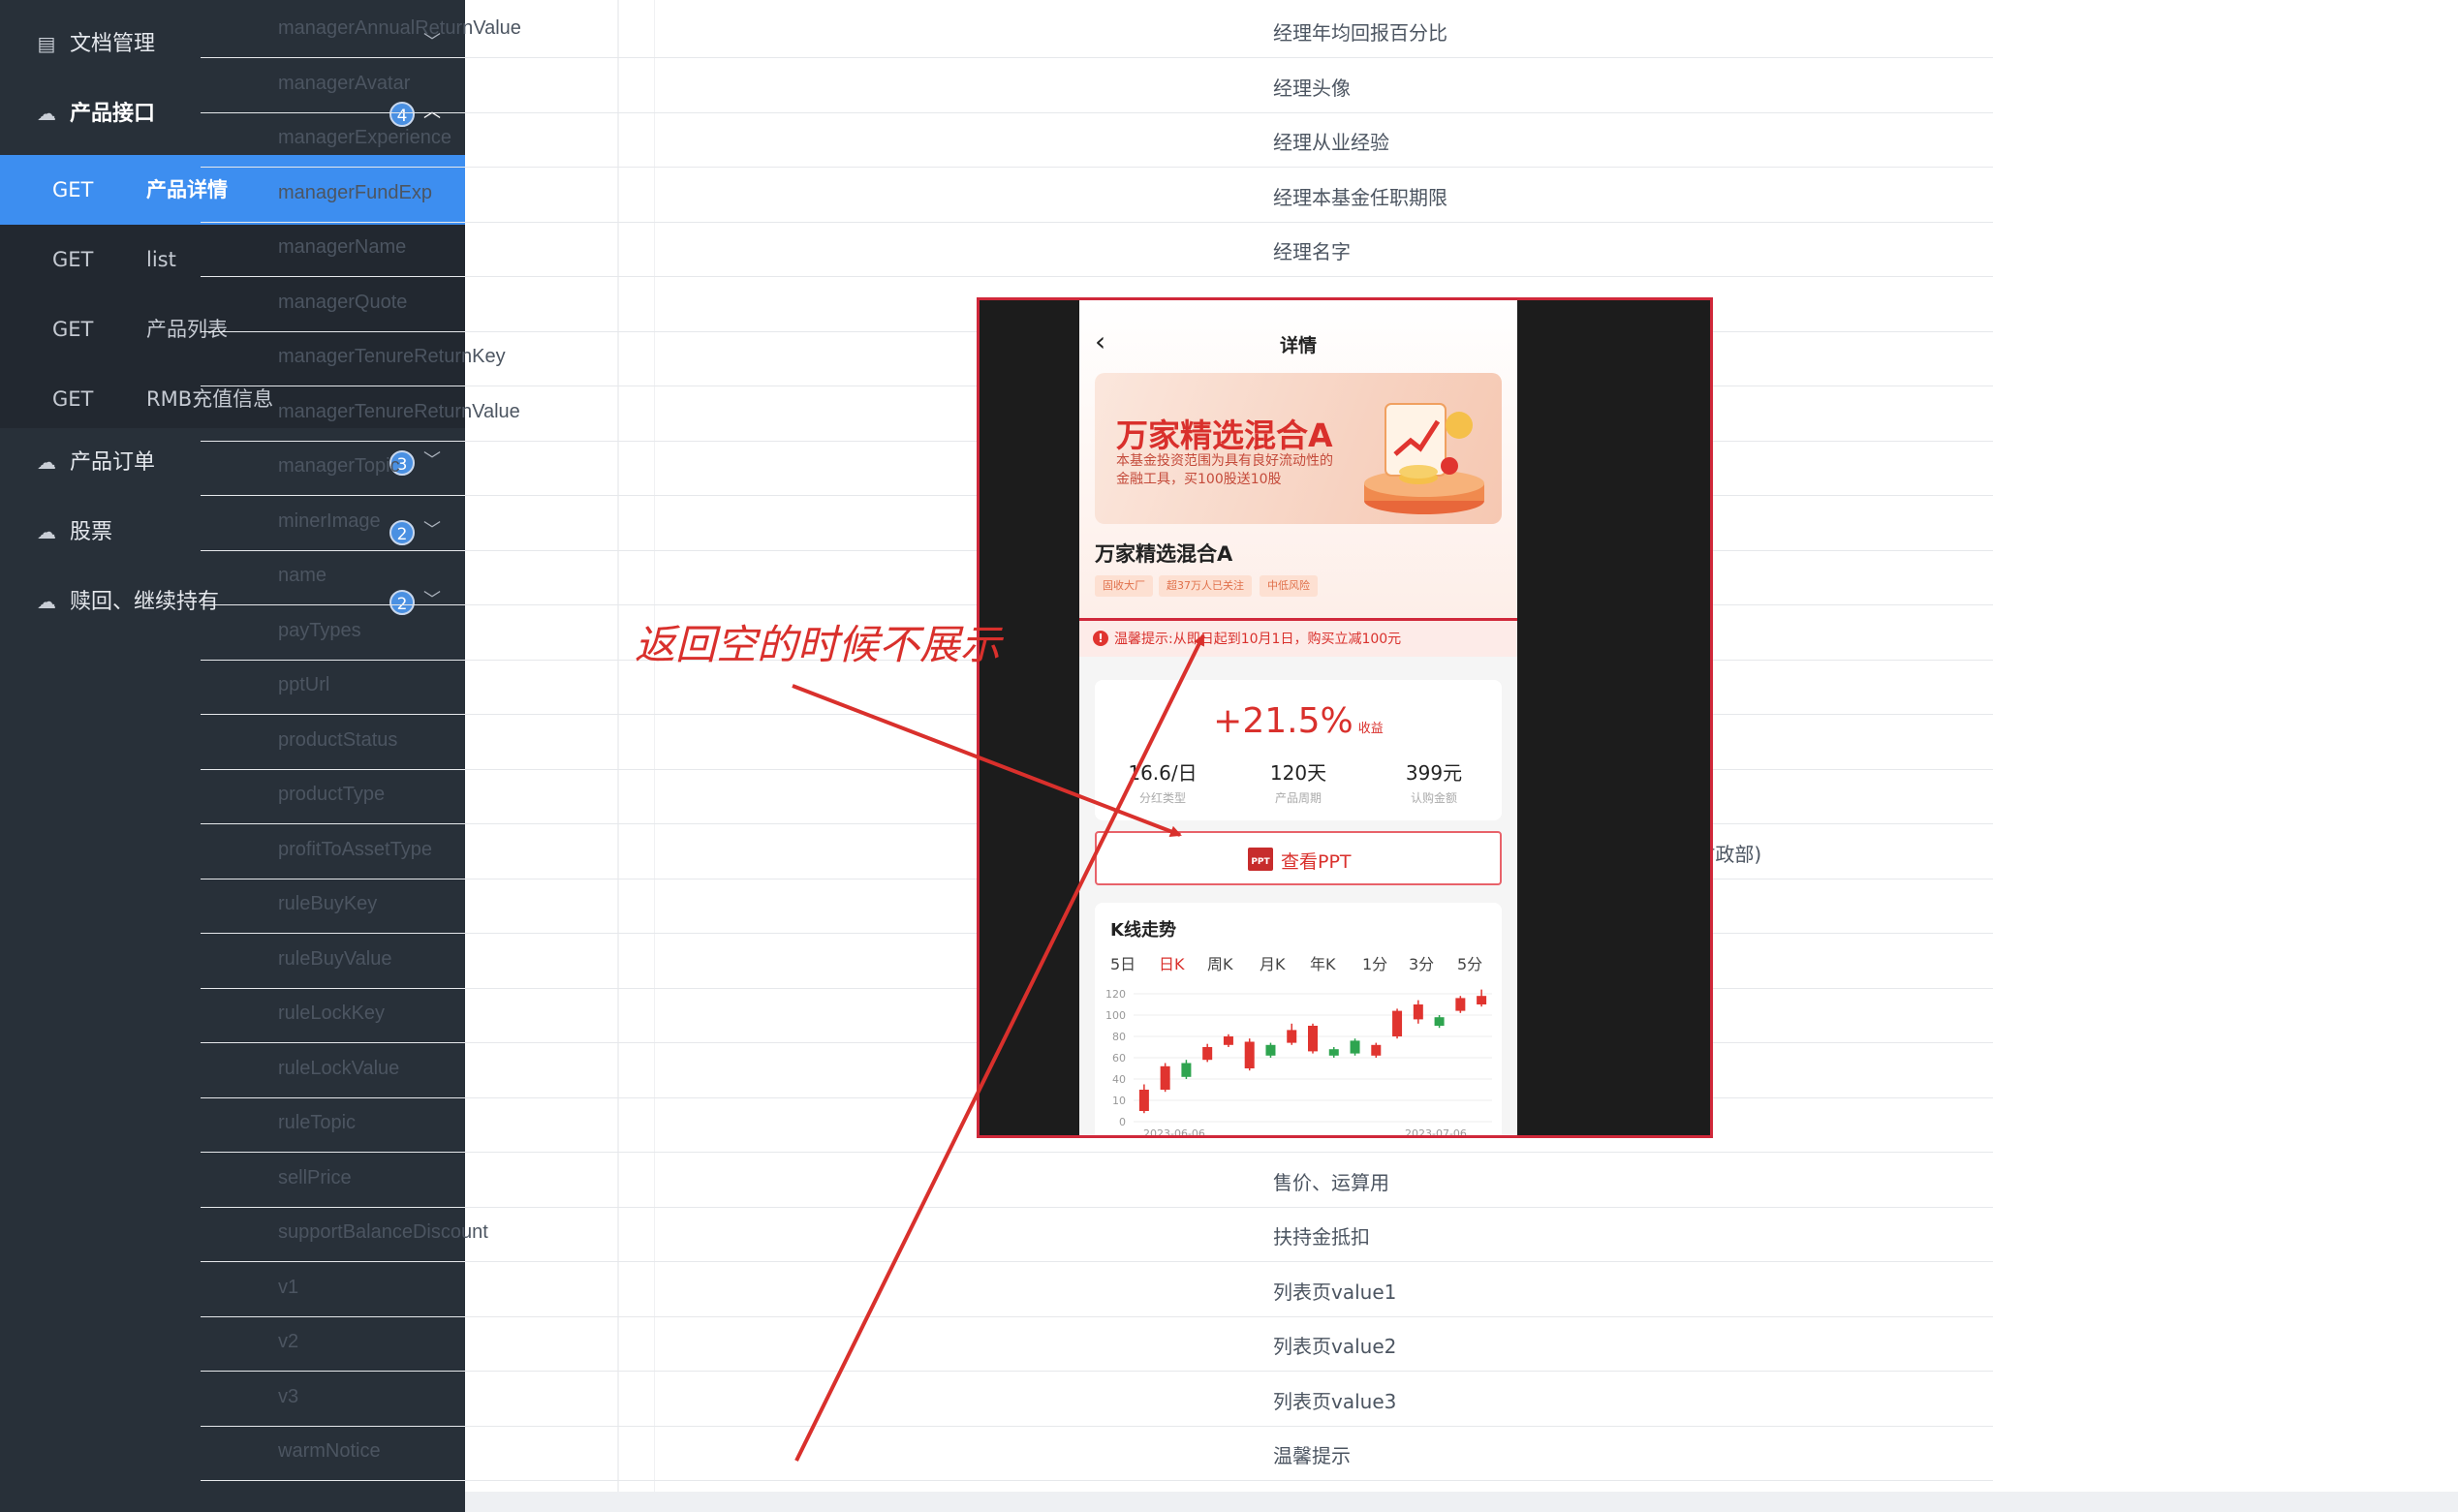  I want to click on annotation-text: 返回空的时候不展示, so click(818, 645).